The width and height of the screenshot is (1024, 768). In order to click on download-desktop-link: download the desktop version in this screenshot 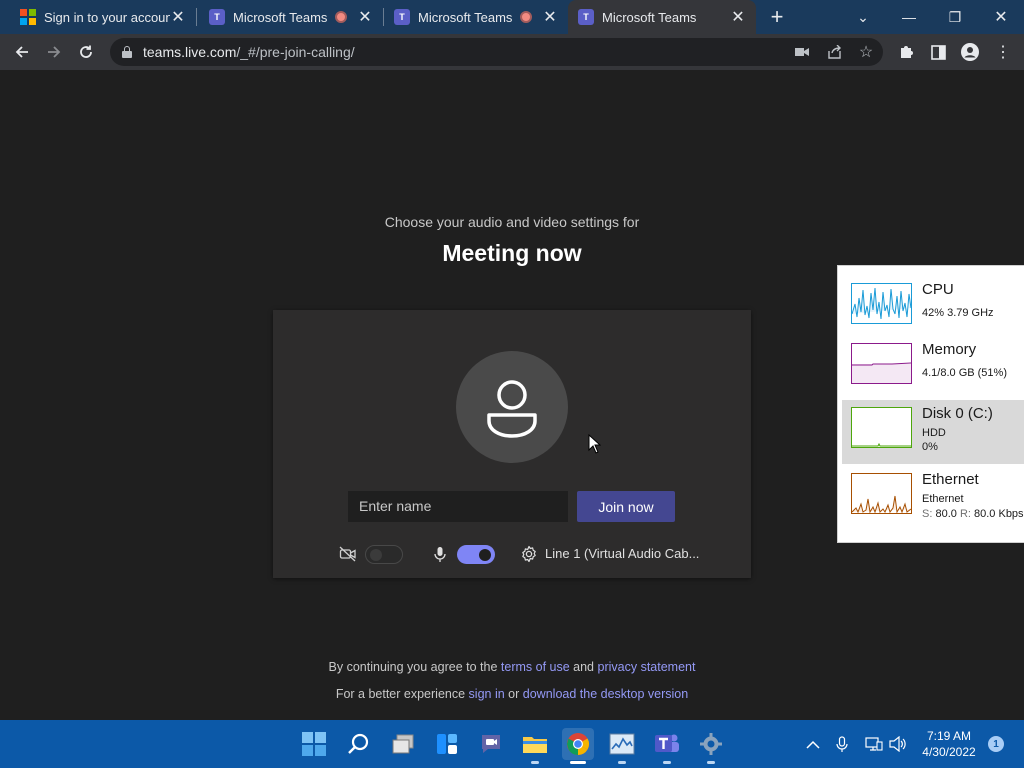, I will do `click(605, 694)`.